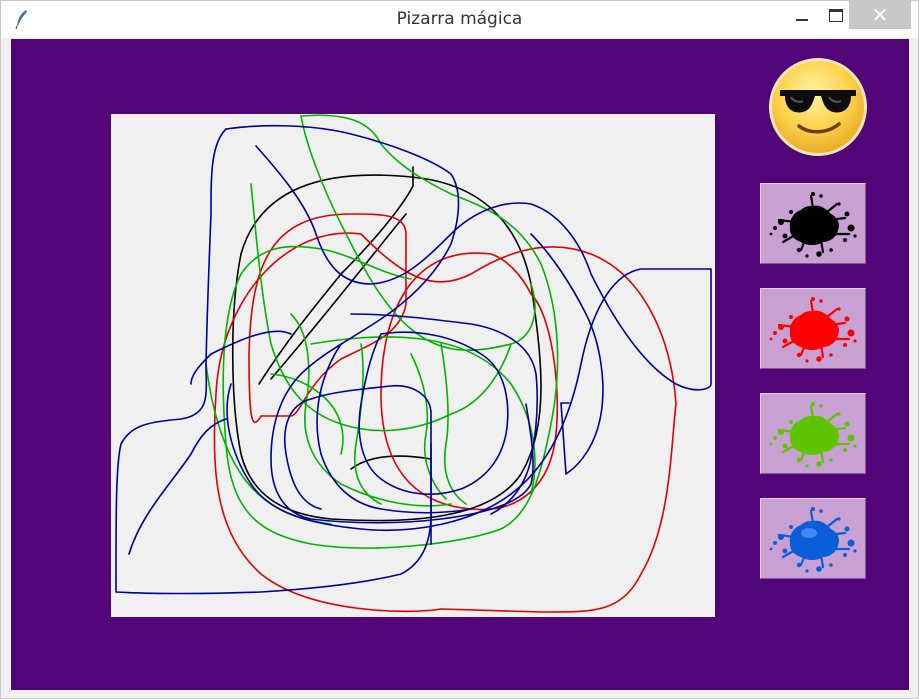 This screenshot has height=699, width=919. I want to click on green-ink-splat-icon, so click(813, 435).